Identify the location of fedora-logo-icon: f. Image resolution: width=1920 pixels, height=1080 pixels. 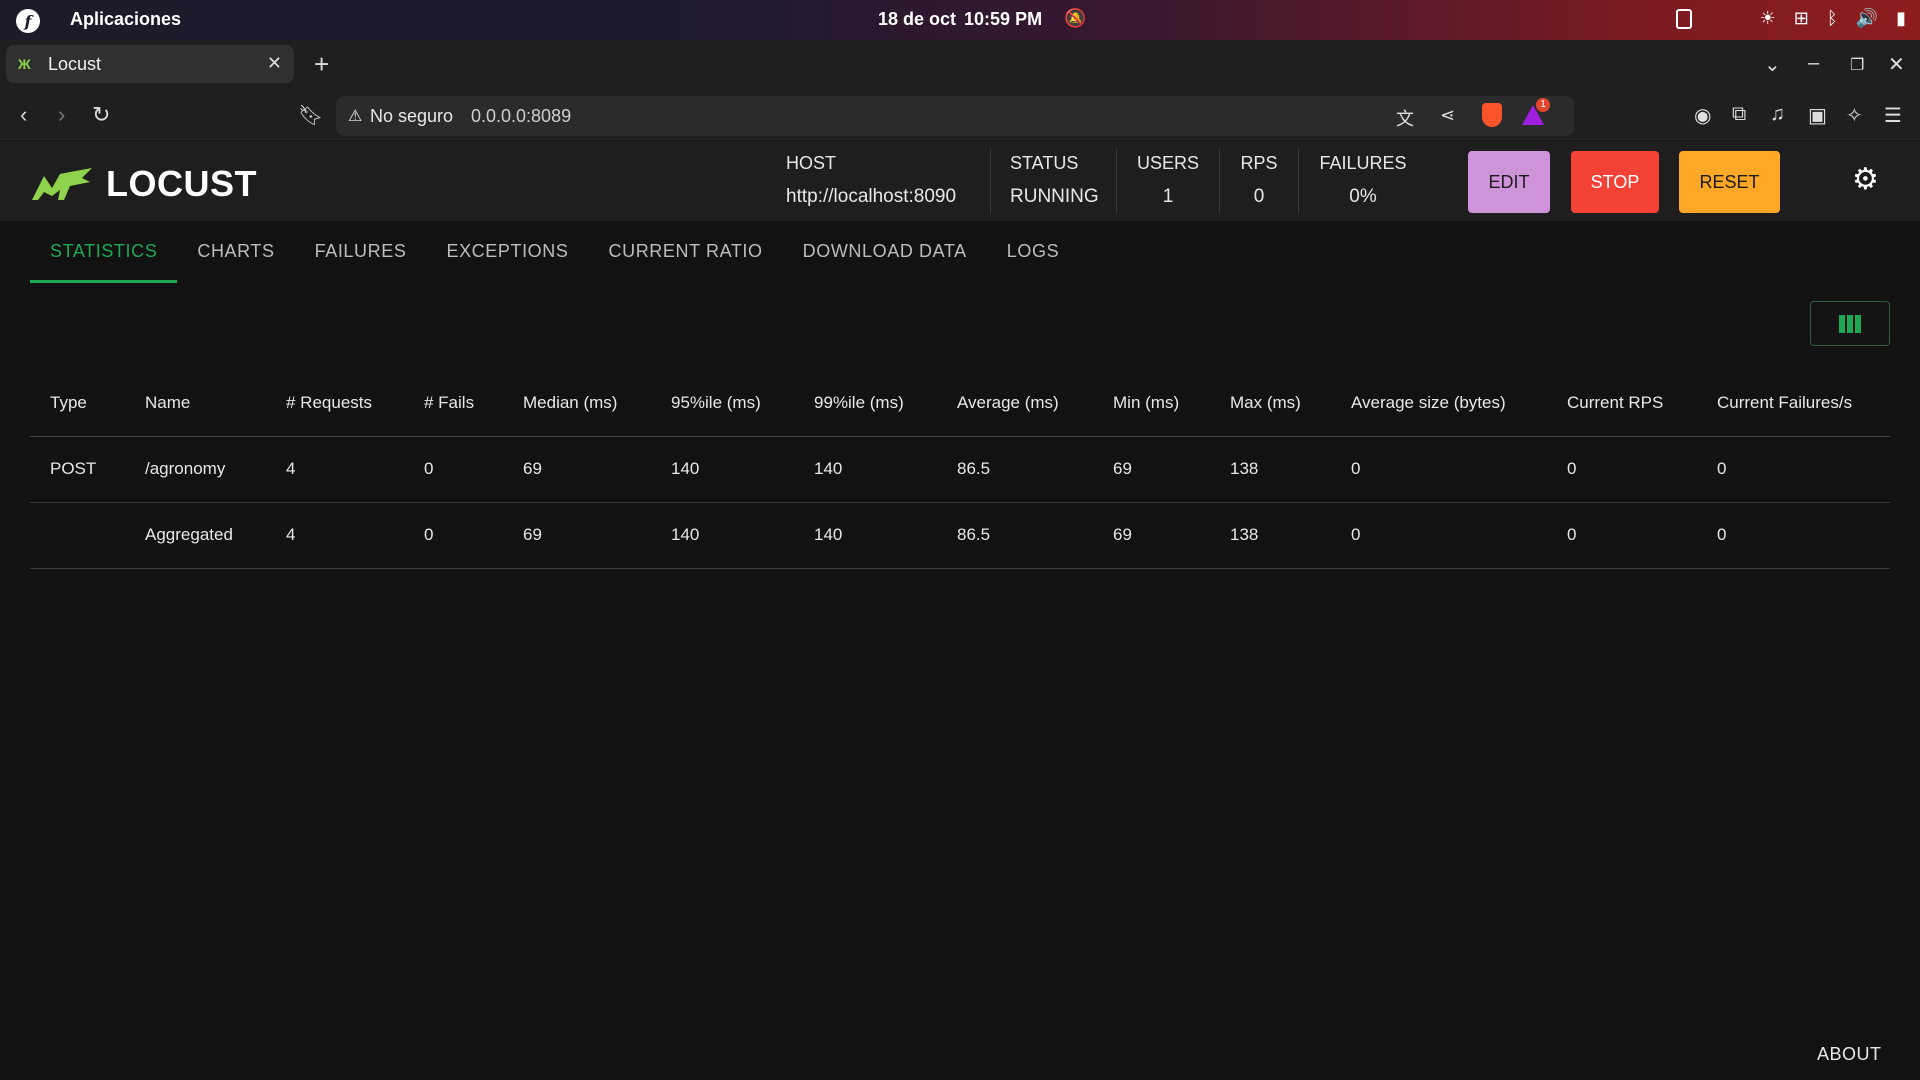
(28, 21).